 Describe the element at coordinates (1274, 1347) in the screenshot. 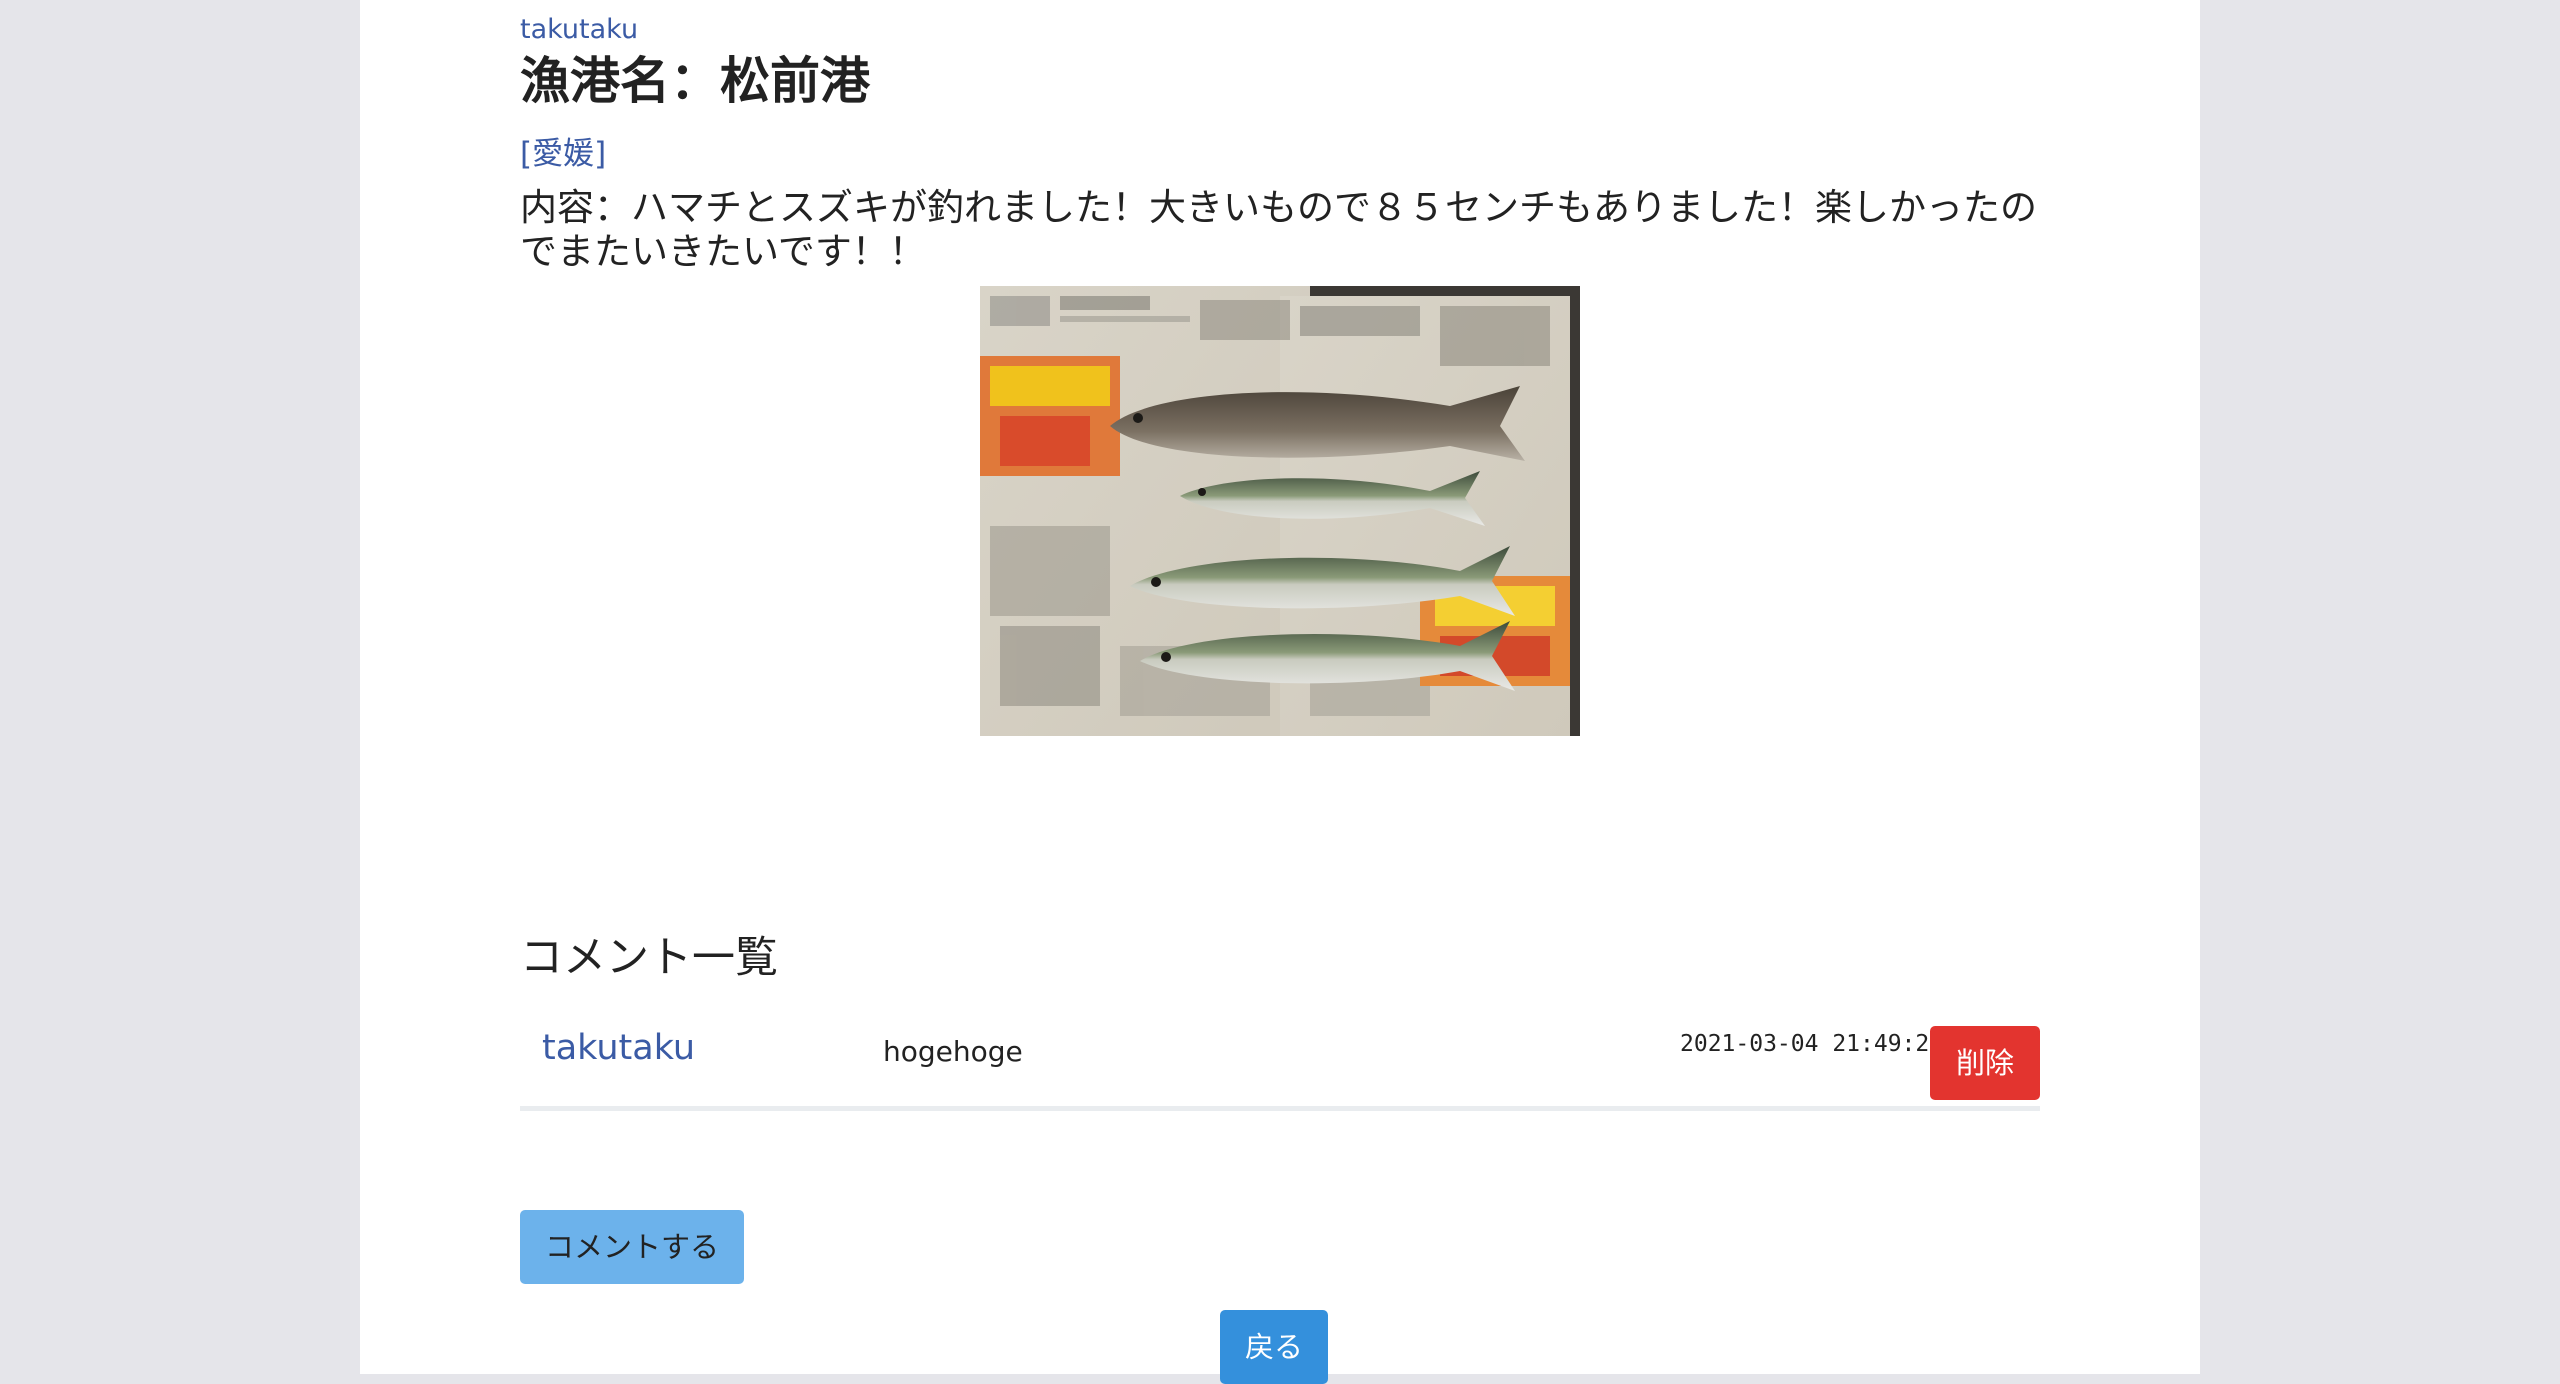

I see `back-button: 戻る` at that location.